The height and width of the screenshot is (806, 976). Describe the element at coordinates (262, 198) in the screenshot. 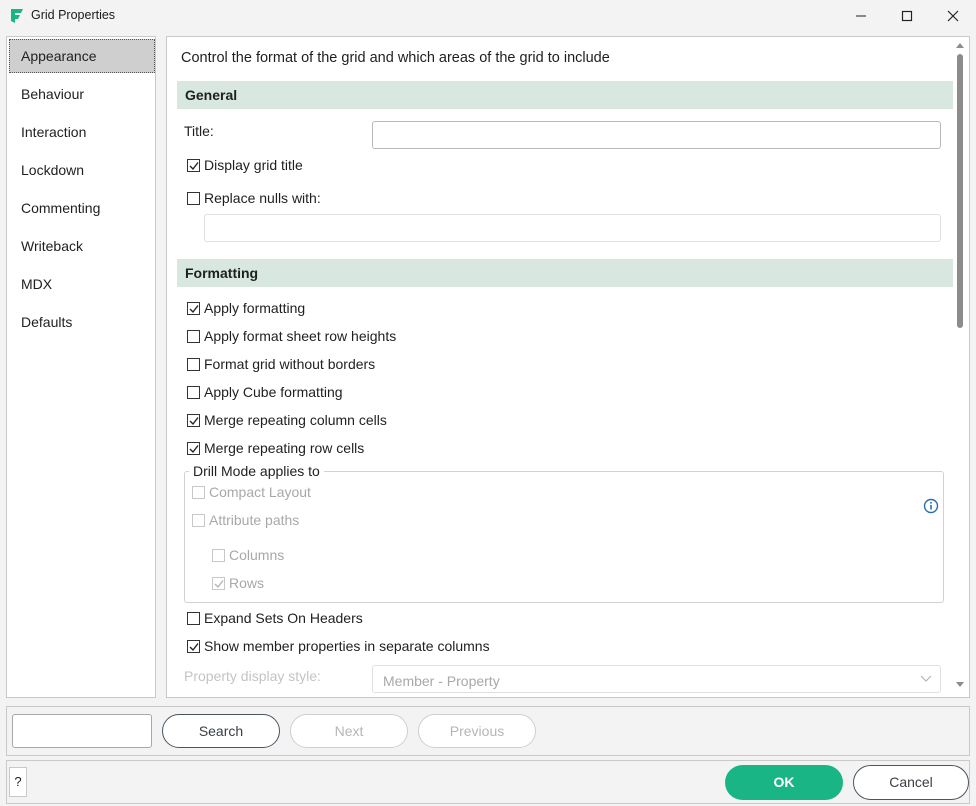

I see `replace-nulls-label: Replace nulls with:` at that location.